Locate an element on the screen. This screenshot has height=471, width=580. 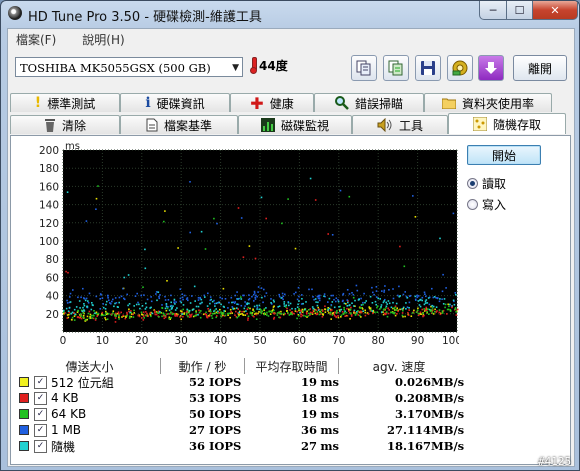
tab-error-scan: 錯誤掃瞄 is located at coordinates (369, 102).